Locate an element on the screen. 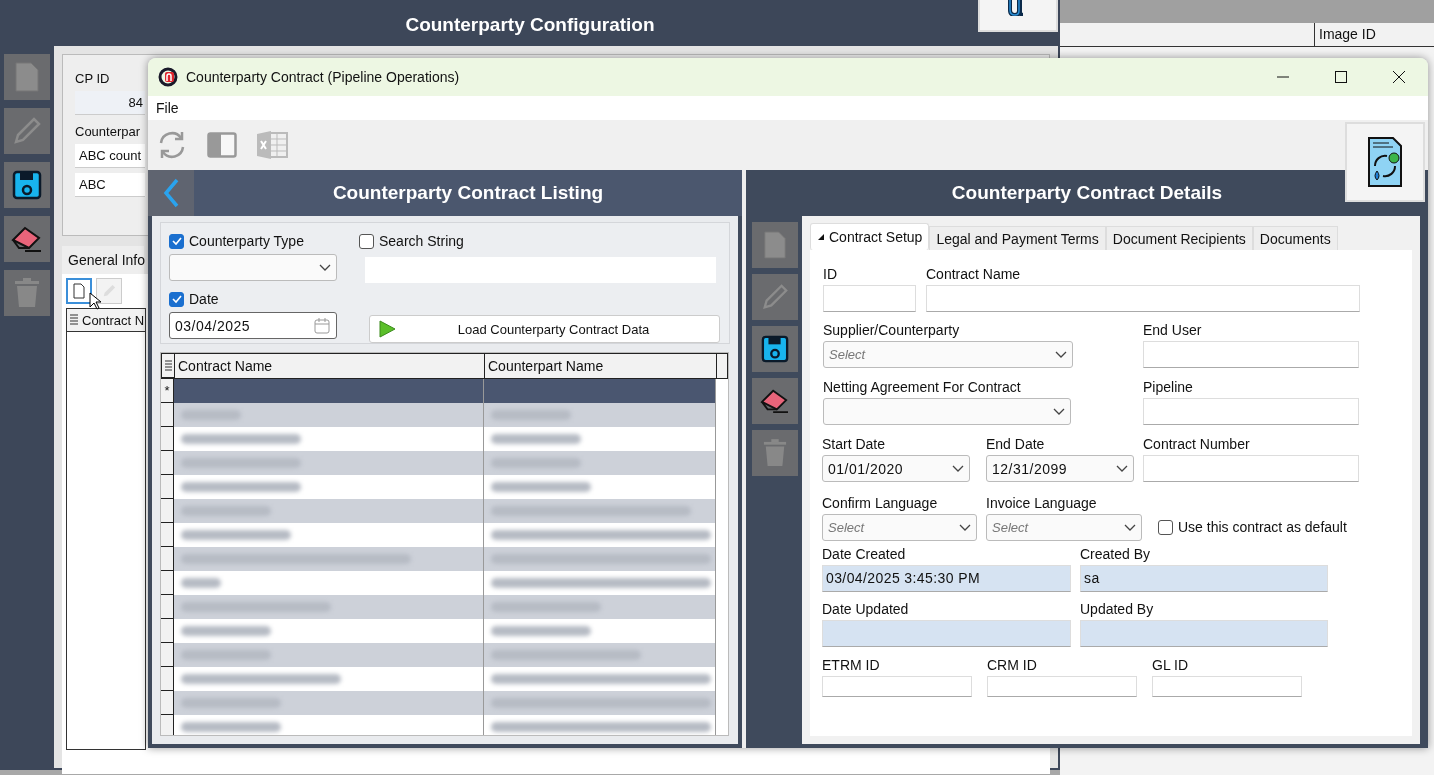 This screenshot has width=1434, height=775. dropdown: 01/01/2020 is located at coordinates (896, 468).